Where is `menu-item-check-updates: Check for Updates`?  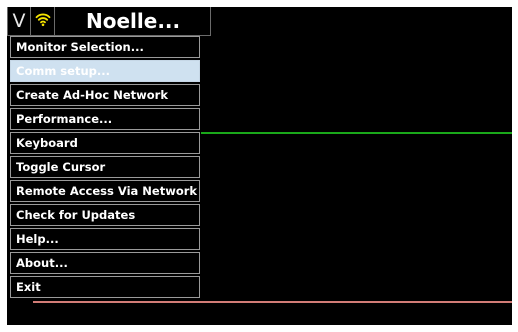
menu-item-check-updates: Check for Updates is located at coordinates (105, 215).